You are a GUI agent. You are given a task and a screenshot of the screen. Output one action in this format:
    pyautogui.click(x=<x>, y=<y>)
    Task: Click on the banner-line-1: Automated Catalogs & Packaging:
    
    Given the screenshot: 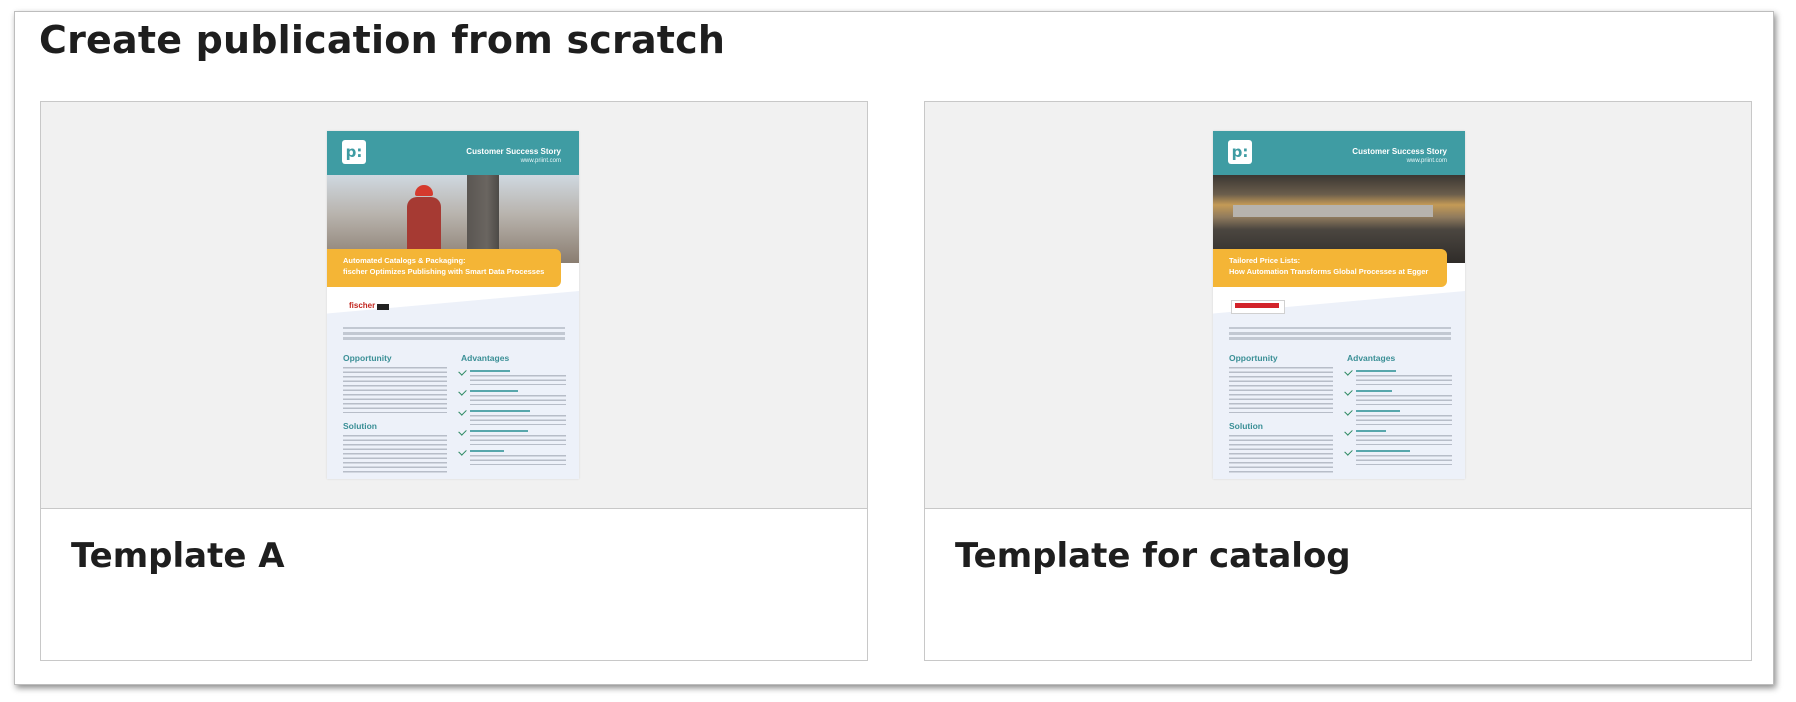 What is the action you would take?
    pyautogui.click(x=404, y=260)
    